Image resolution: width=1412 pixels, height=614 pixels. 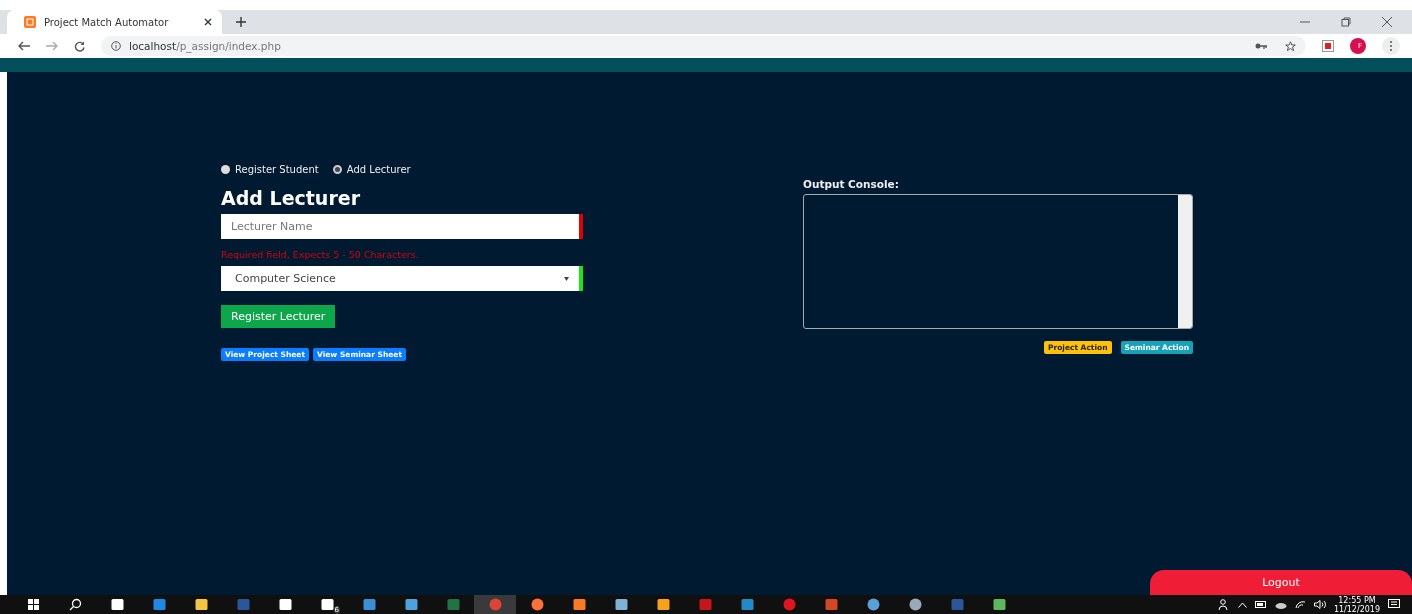 What do you see at coordinates (1357, 600) in the screenshot?
I see `clock-time: 12:55 PM` at bounding box center [1357, 600].